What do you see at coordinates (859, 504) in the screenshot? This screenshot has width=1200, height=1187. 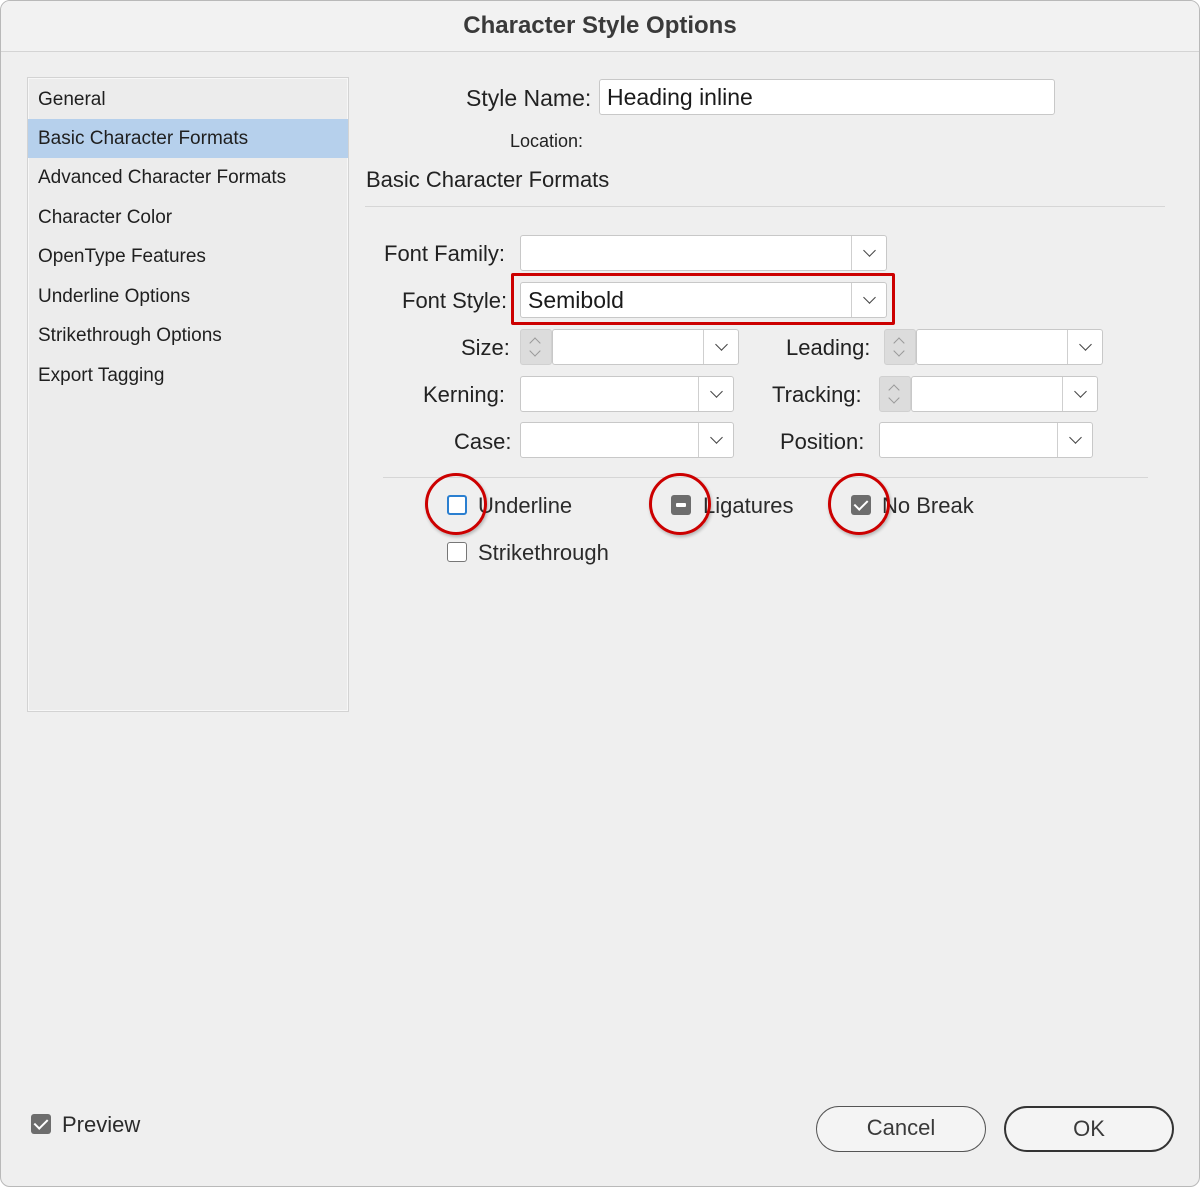 I see `no-break-highlight-circle` at bounding box center [859, 504].